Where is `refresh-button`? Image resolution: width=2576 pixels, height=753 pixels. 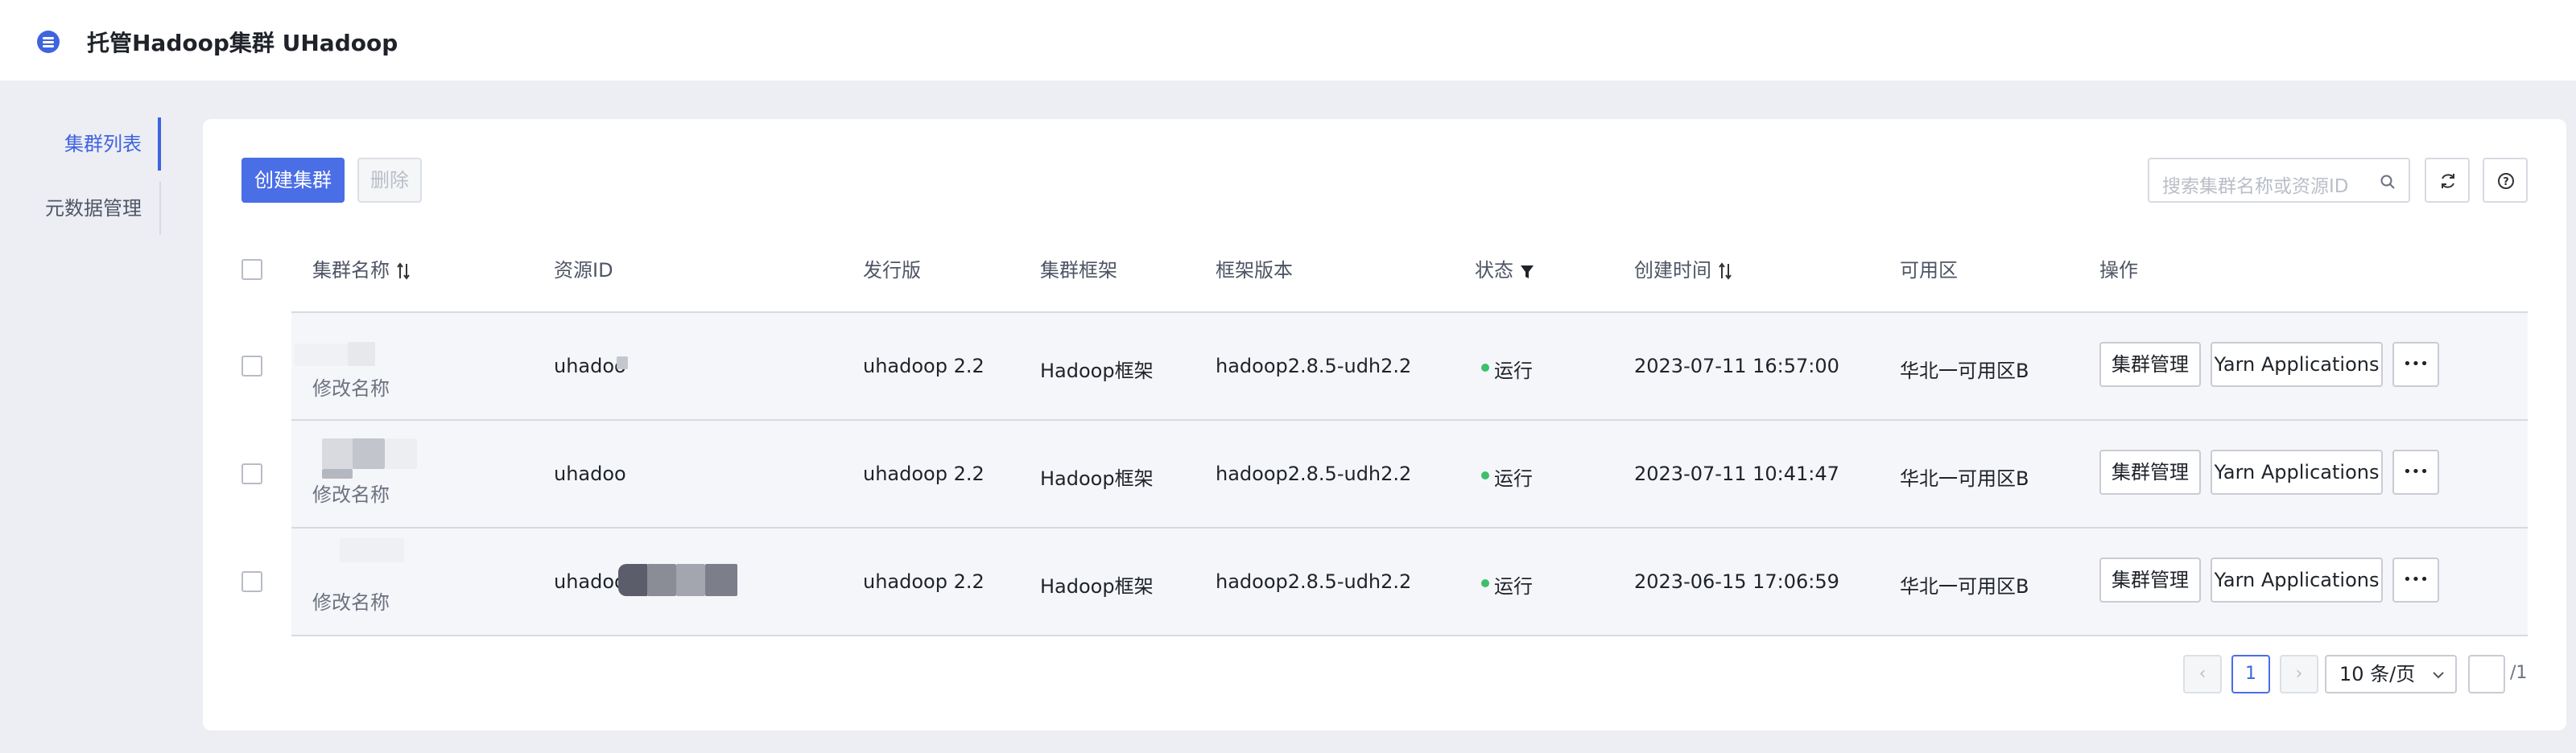 refresh-button is located at coordinates (2447, 180).